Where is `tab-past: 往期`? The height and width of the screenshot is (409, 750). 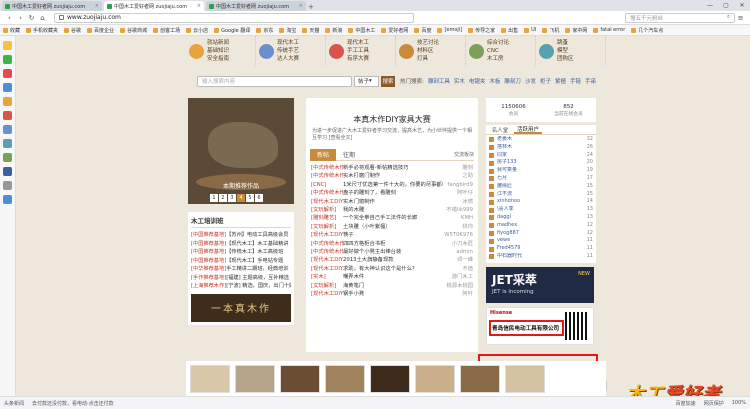 tab-past: 往期 is located at coordinates (349, 155).